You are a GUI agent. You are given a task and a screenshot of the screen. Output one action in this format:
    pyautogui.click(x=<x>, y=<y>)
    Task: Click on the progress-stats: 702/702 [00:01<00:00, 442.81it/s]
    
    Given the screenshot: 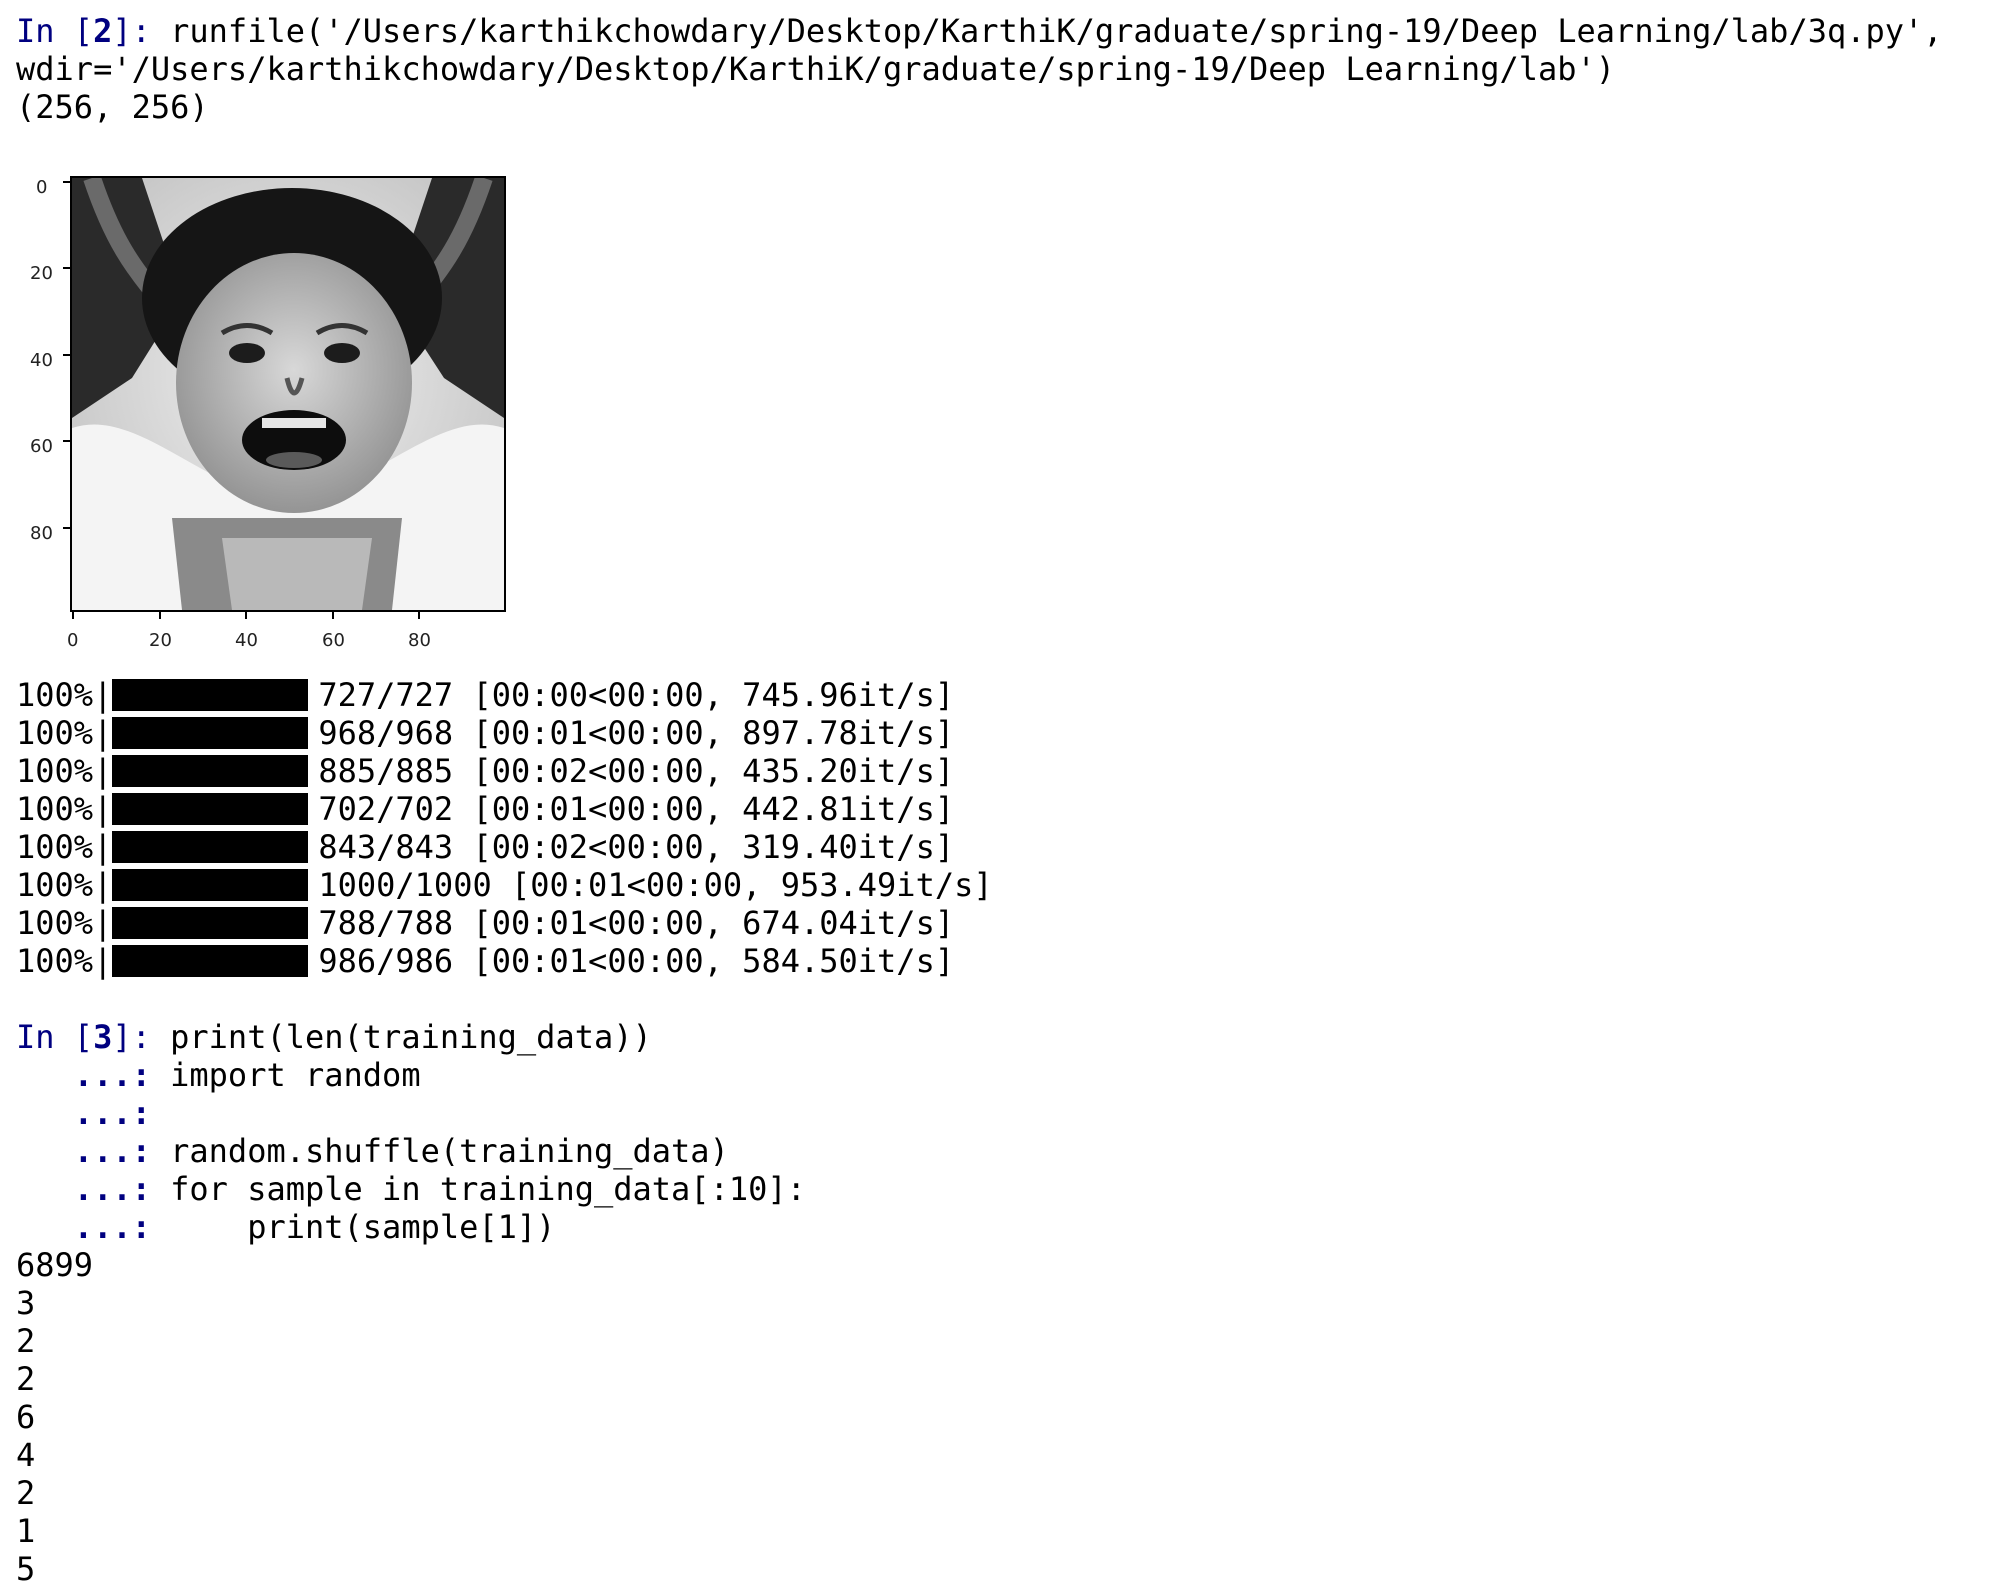 What is the action you would take?
    pyautogui.click(x=636, y=809)
    